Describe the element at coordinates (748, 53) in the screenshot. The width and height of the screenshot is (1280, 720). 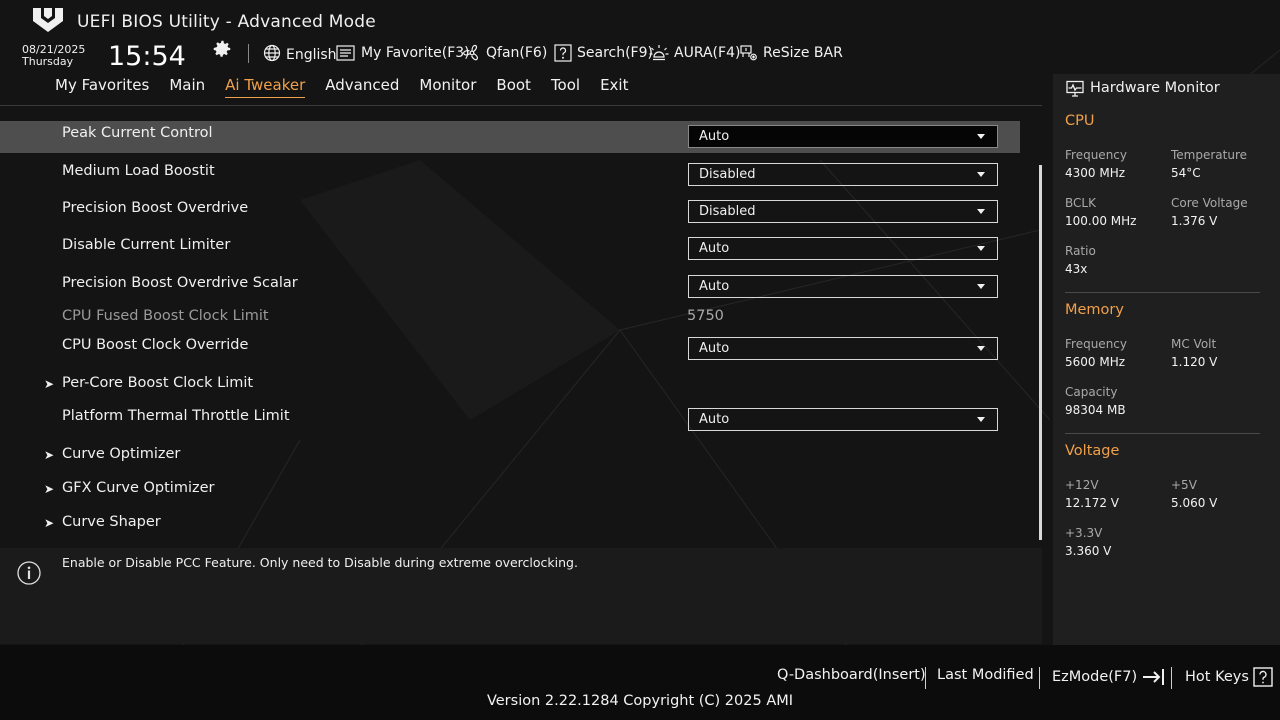
I see `resize-bar-icon` at that location.